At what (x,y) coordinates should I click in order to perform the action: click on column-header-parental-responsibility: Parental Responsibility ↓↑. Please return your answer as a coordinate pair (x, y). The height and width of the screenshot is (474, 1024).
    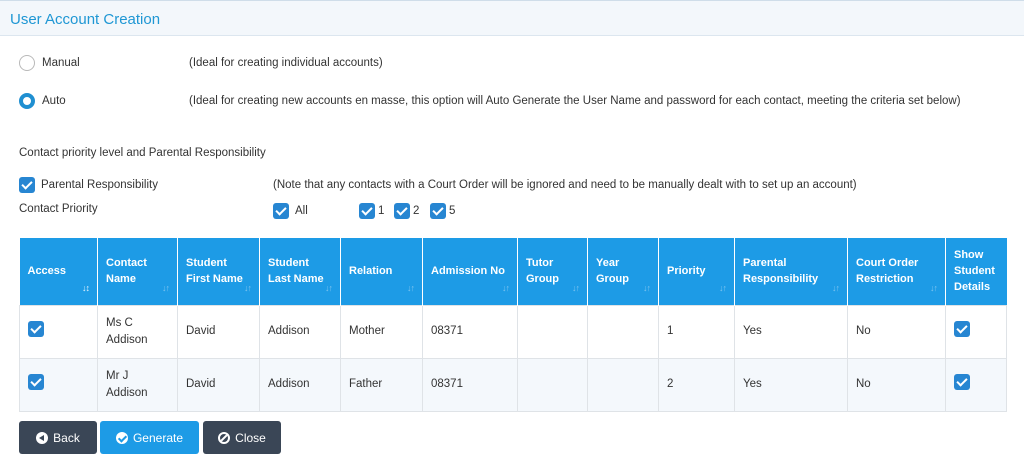
    Looking at the image, I should click on (791, 271).